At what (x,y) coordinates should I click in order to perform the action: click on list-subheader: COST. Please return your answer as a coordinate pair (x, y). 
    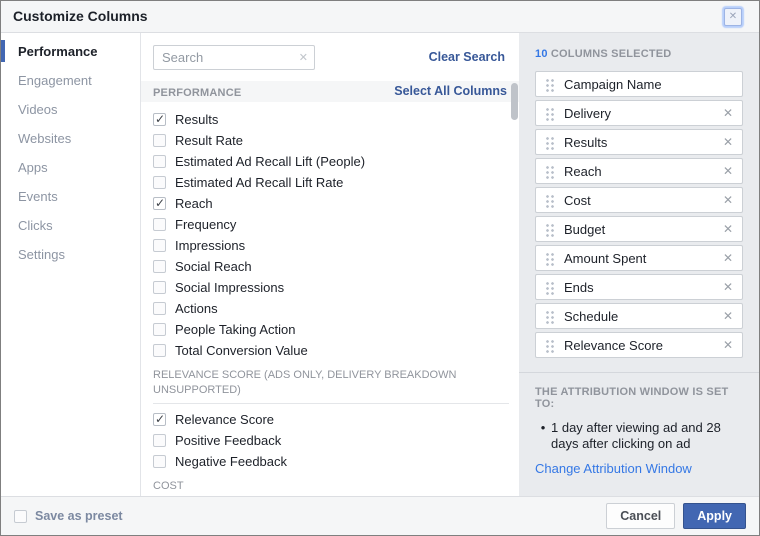
    Looking at the image, I should click on (331, 484).